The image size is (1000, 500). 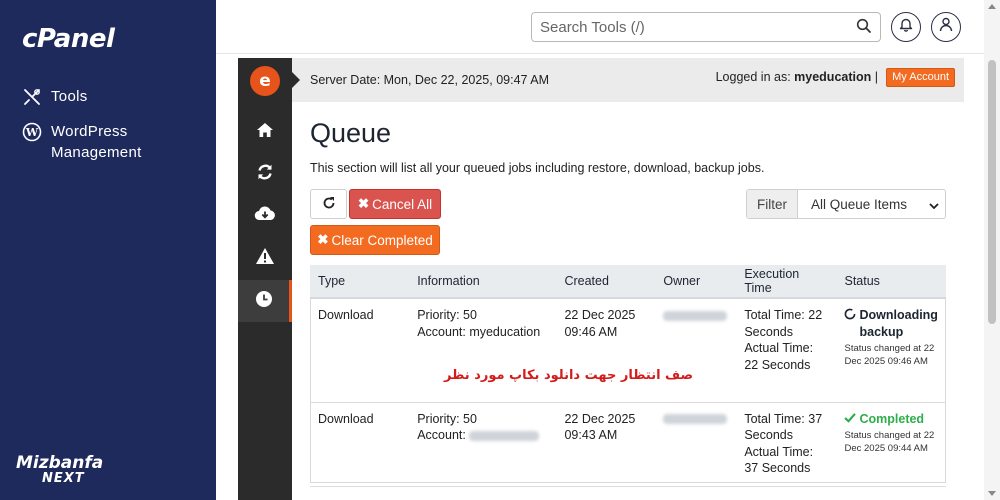 I want to click on annotation-text: صف انتظار جهت دانلود بکاپ مورد نظر, so click(x=569, y=375).